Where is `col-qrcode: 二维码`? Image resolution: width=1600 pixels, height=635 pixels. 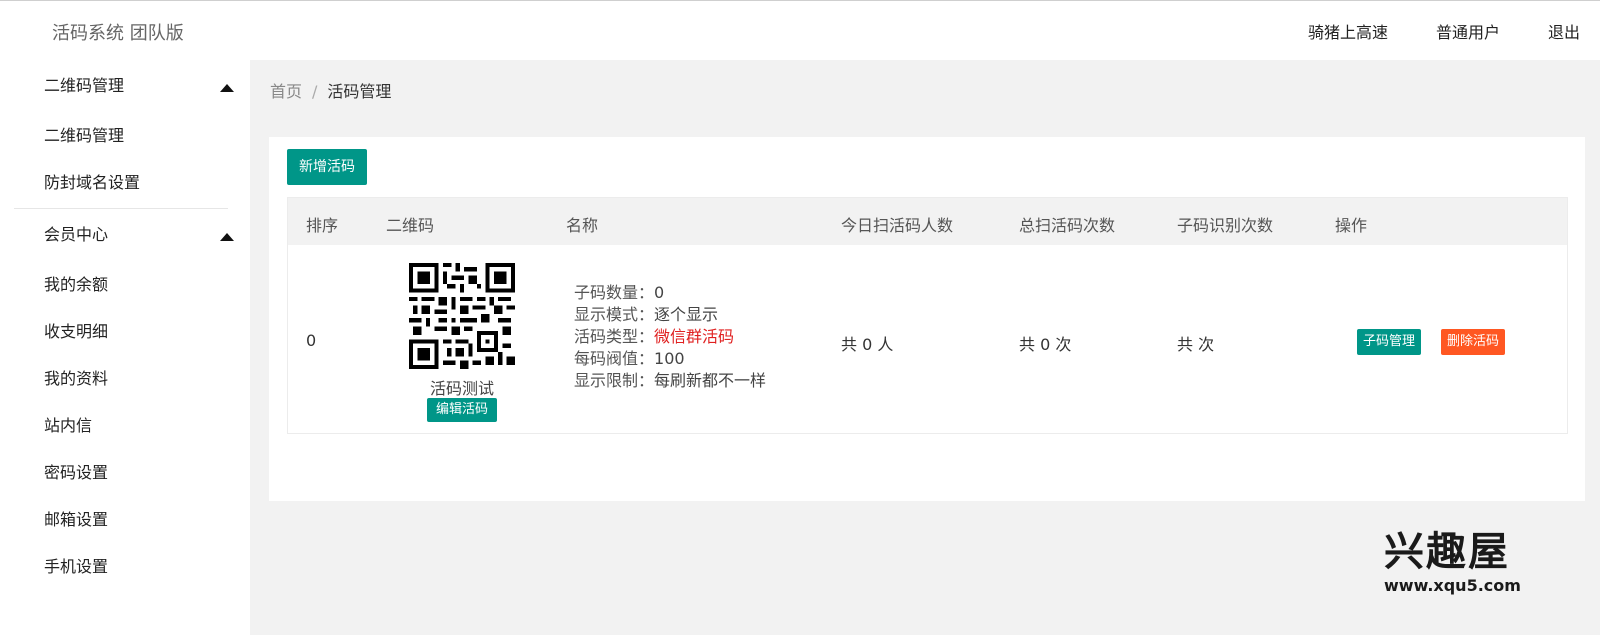 col-qrcode: 二维码 is located at coordinates (410, 225).